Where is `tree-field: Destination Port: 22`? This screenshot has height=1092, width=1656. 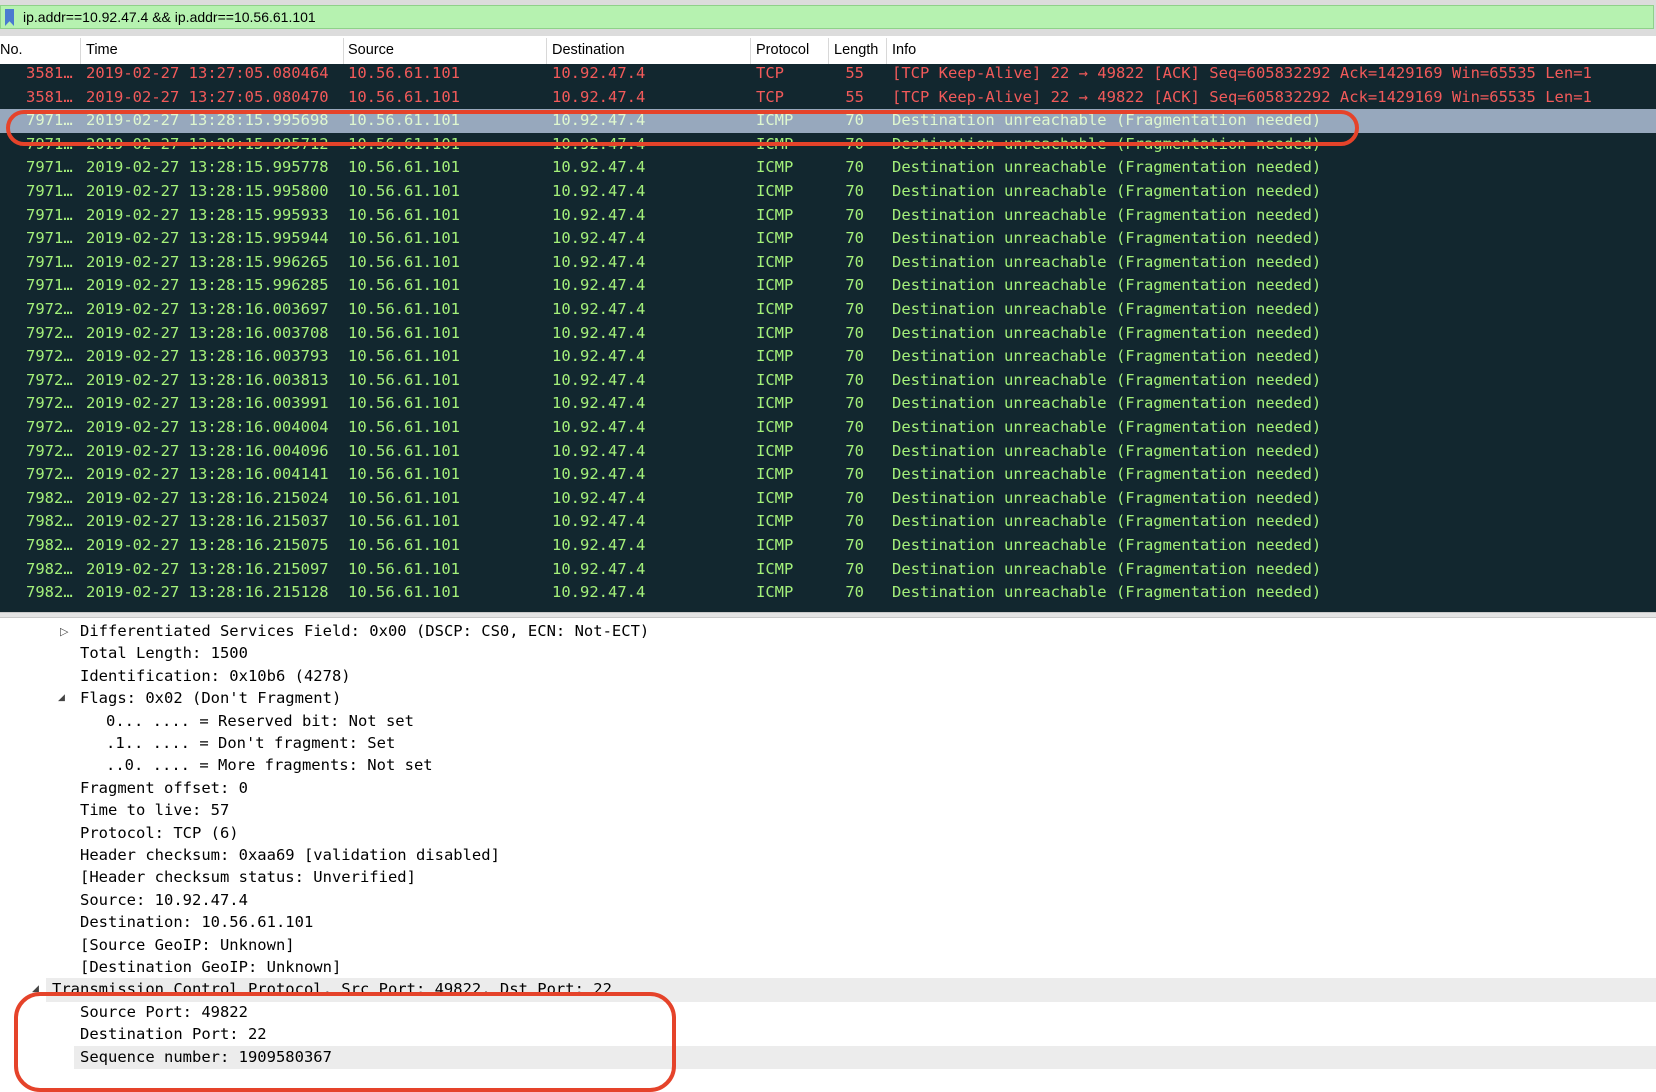
tree-field: Destination Port: 22 is located at coordinates (828, 1035).